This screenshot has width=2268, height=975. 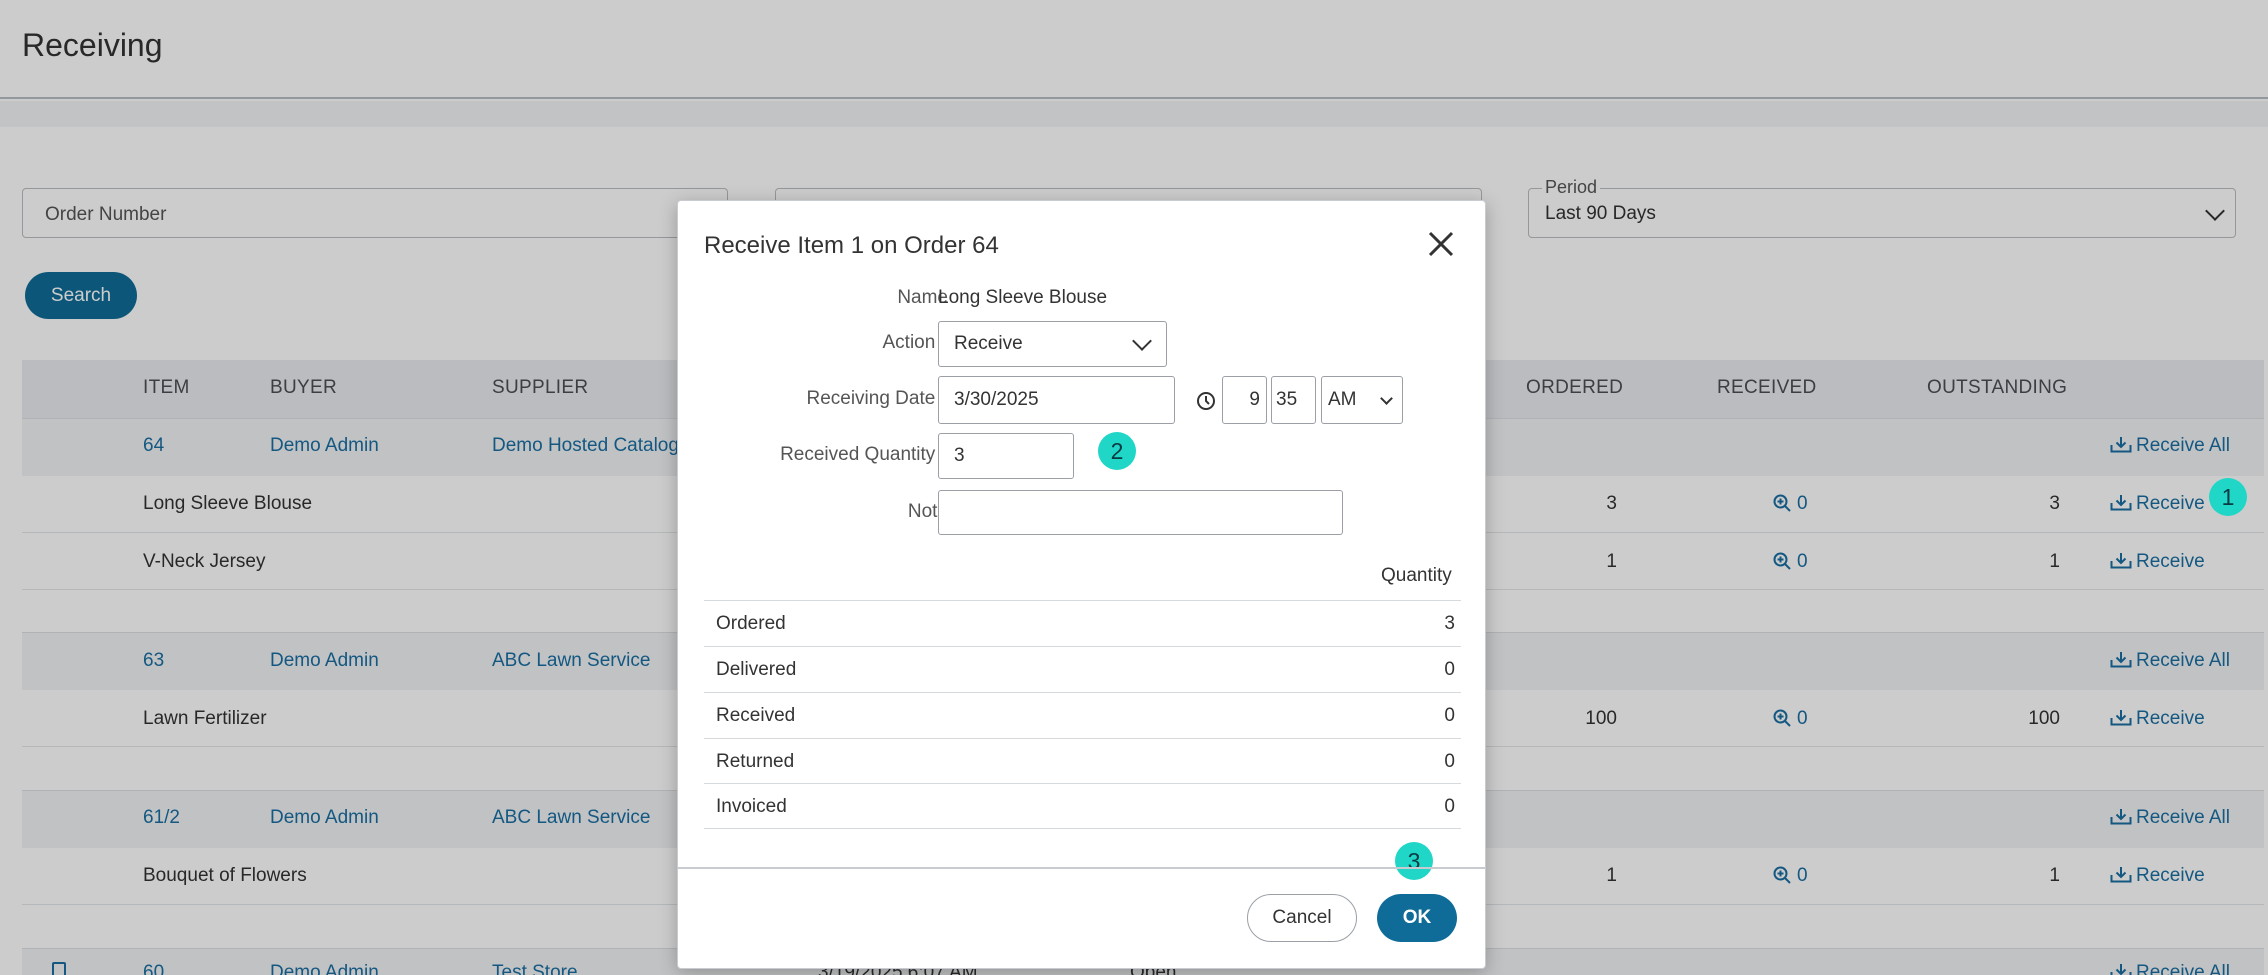 I want to click on clock-icon, so click(x=1206, y=401).